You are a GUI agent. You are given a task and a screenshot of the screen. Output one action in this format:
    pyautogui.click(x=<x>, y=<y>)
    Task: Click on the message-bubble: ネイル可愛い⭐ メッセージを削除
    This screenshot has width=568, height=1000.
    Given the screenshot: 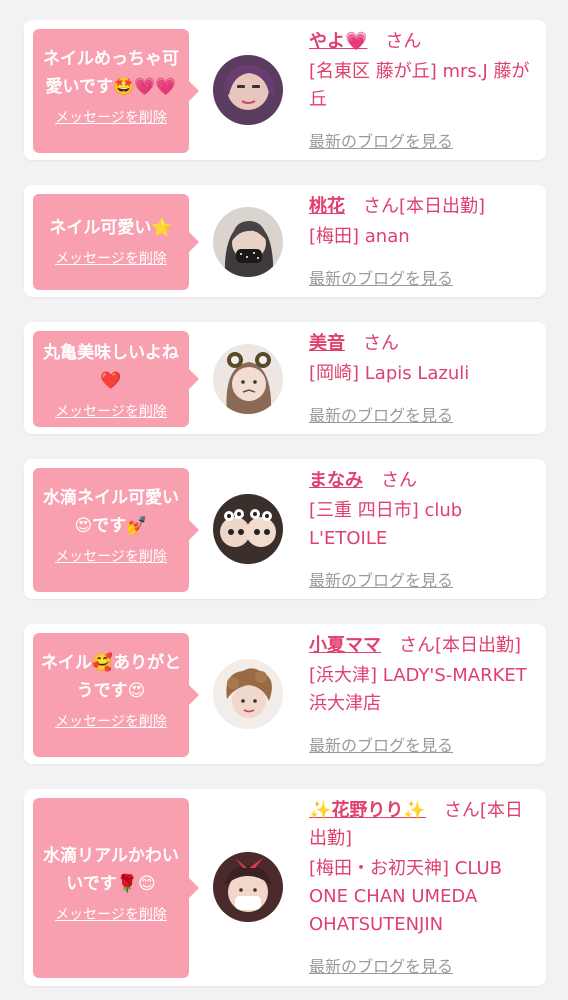 What is the action you would take?
    pyautogui.click(x=116, y=242)
    